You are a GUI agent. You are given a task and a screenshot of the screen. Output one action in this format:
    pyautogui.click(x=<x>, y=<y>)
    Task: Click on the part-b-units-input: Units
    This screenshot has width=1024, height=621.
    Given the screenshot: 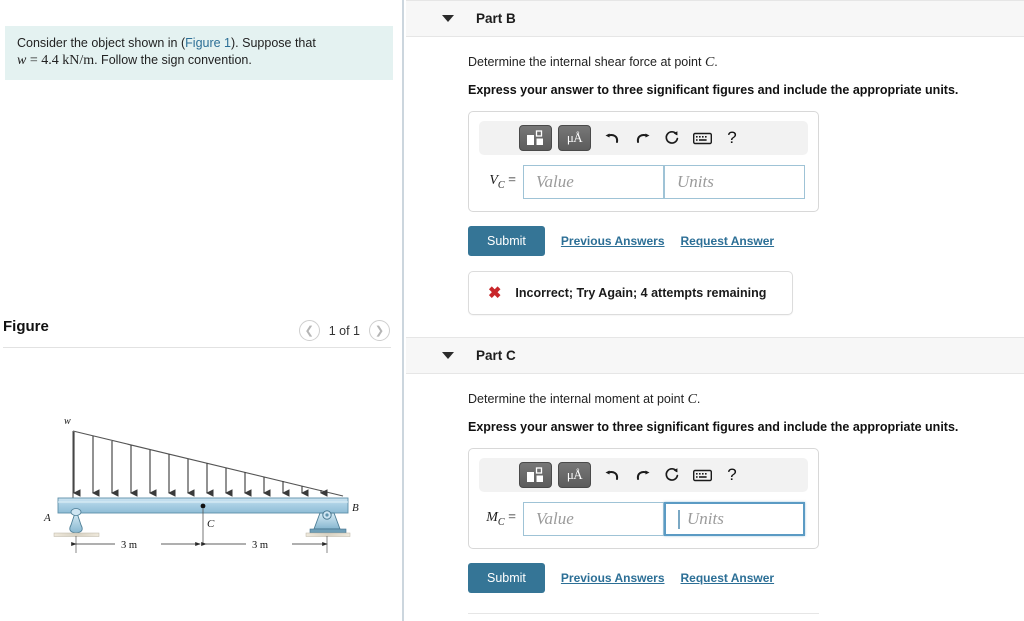 What is the action you would take?
    pyautogui.click(x=734, y=182)
    